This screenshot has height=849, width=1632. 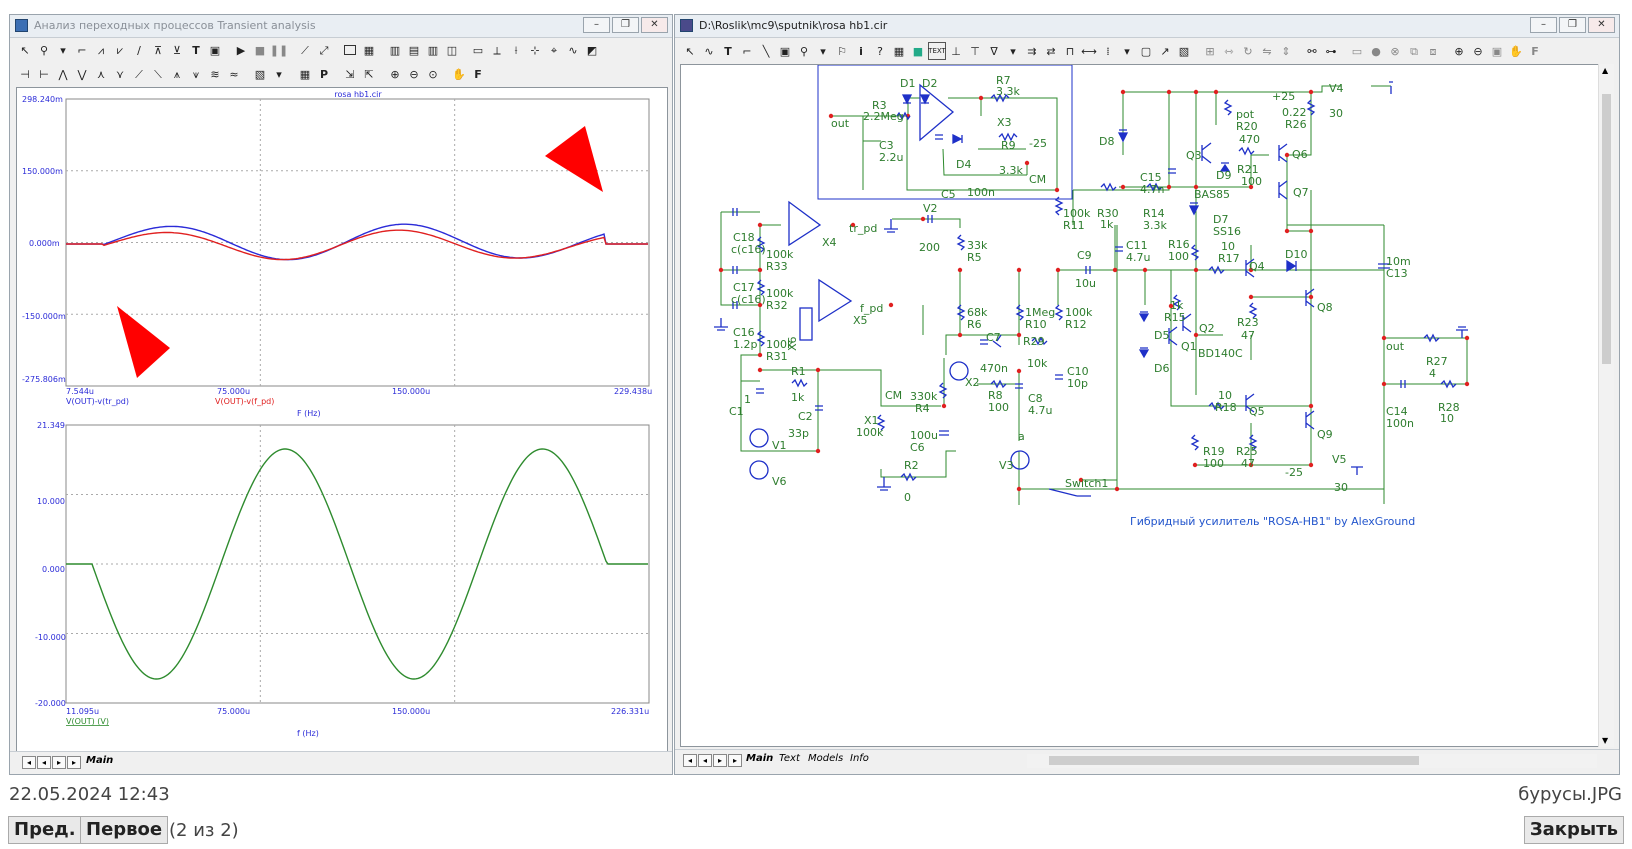 I want to click on layout4-icon: ◫, so click(x=452, y=50).